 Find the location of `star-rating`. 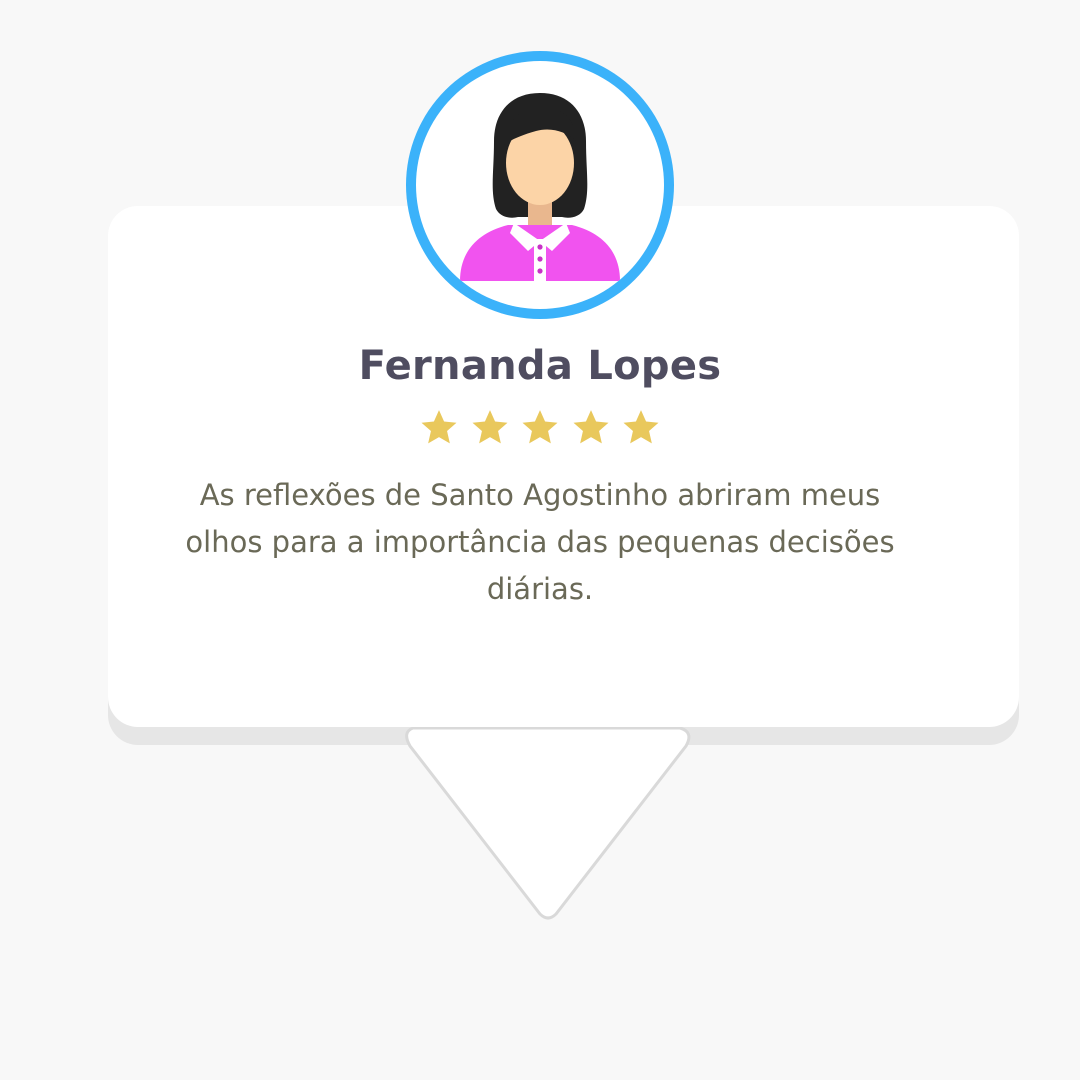

star-rating is located at coordinates (540, 428).